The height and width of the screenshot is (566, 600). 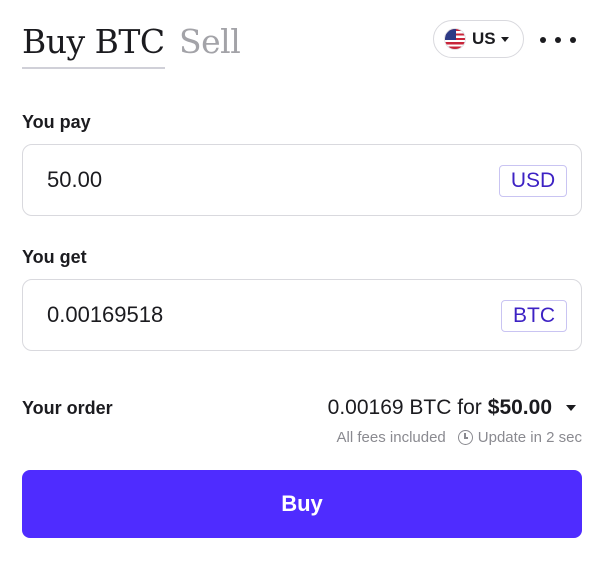 I want to click on fees-note: All fees included, so click(x=391, y=437).